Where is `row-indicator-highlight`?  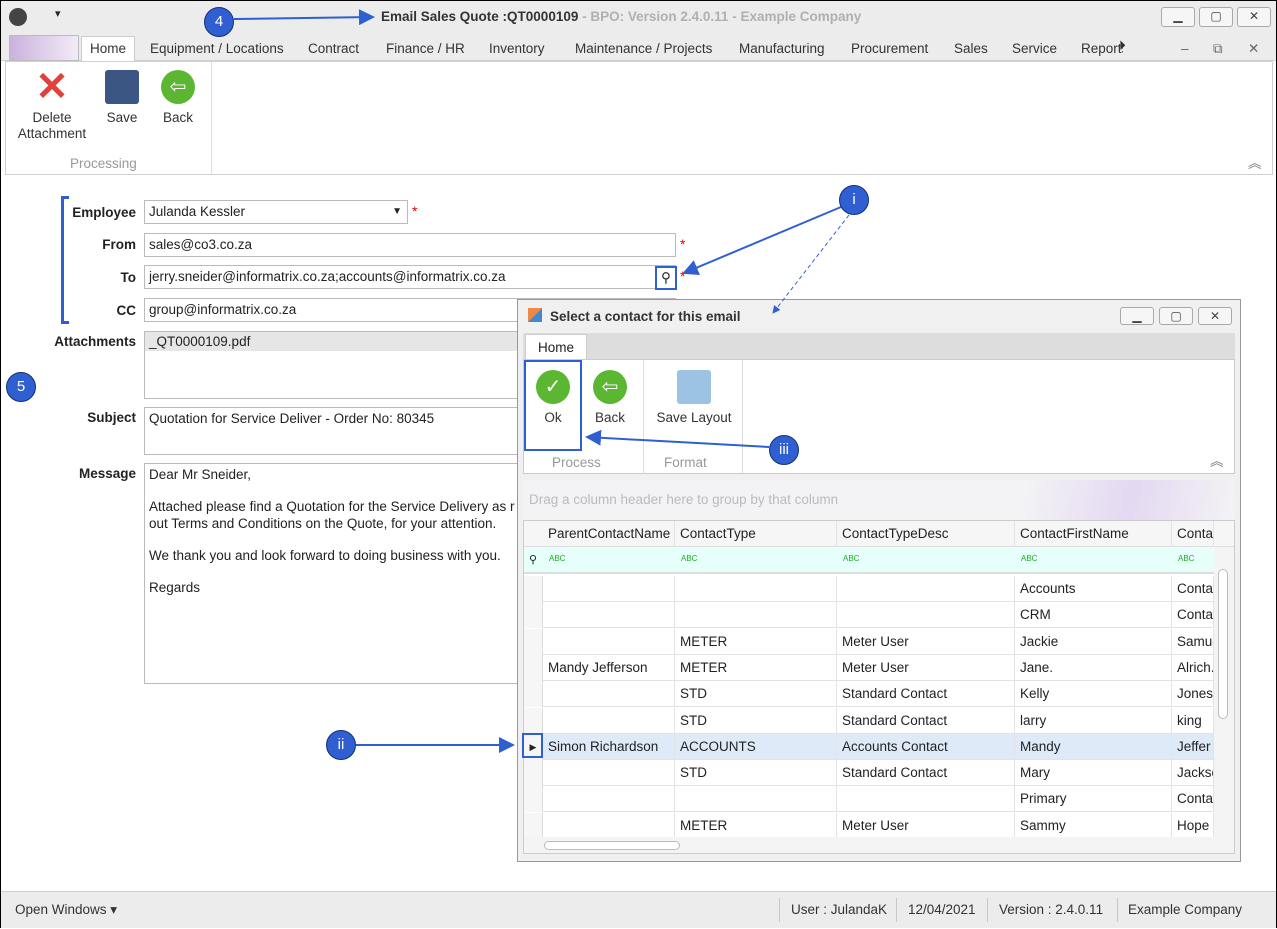 row-indicator-highlight is located at coordinates (532, 745).